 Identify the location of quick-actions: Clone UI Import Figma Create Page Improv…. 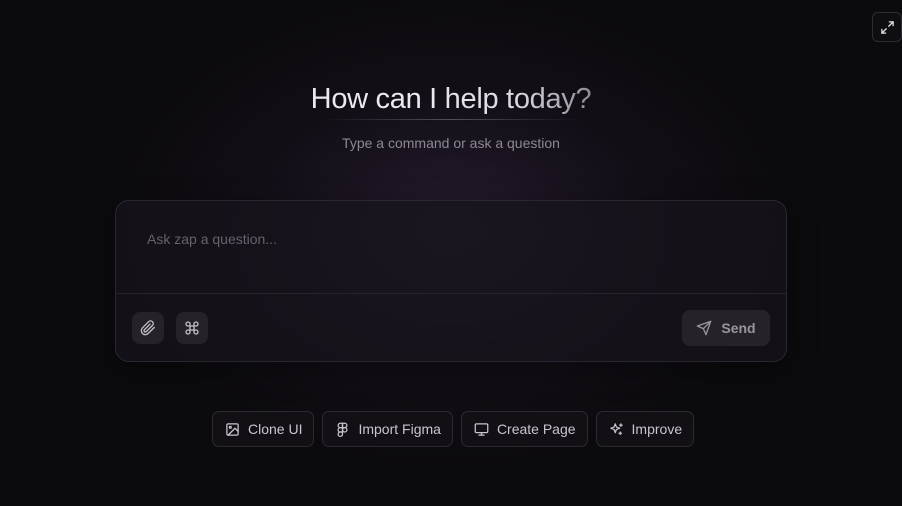
(453, 429).